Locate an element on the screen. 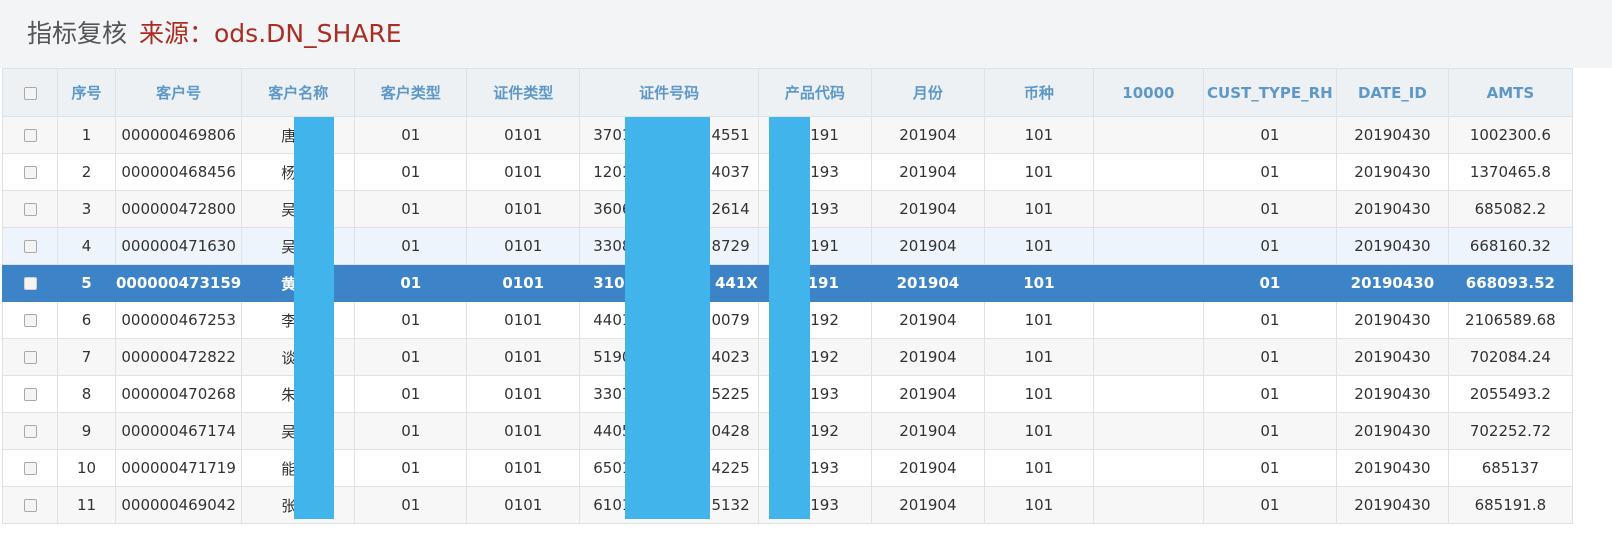 Image resolution: width=1612 pixels, height=535 pixels. redaction-bar-id-number is located at coordinates (667, 318).